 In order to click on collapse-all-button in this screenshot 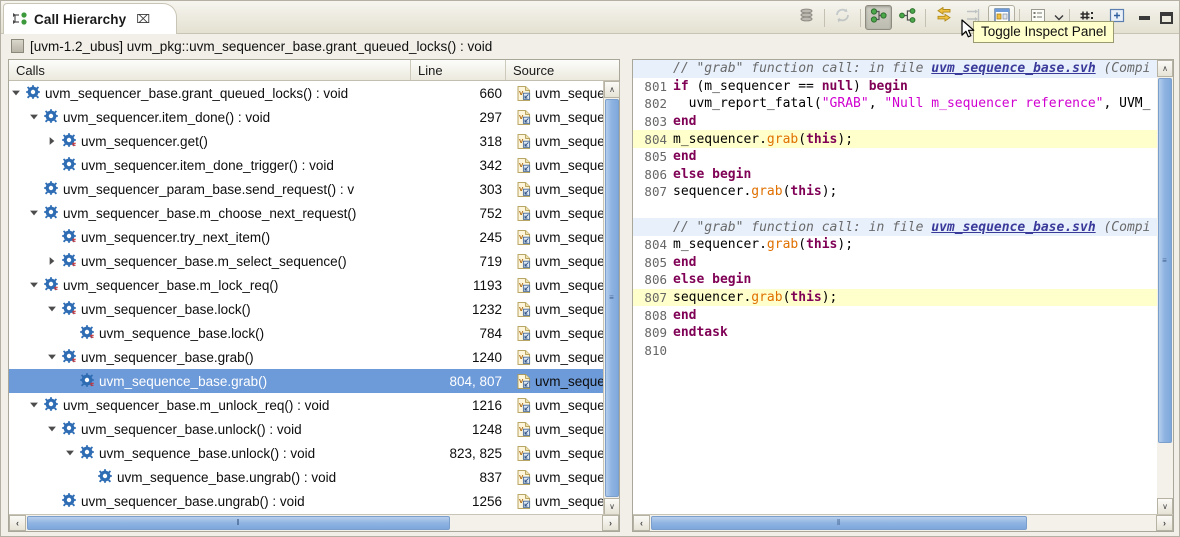, I will do `click(806, 17)`.